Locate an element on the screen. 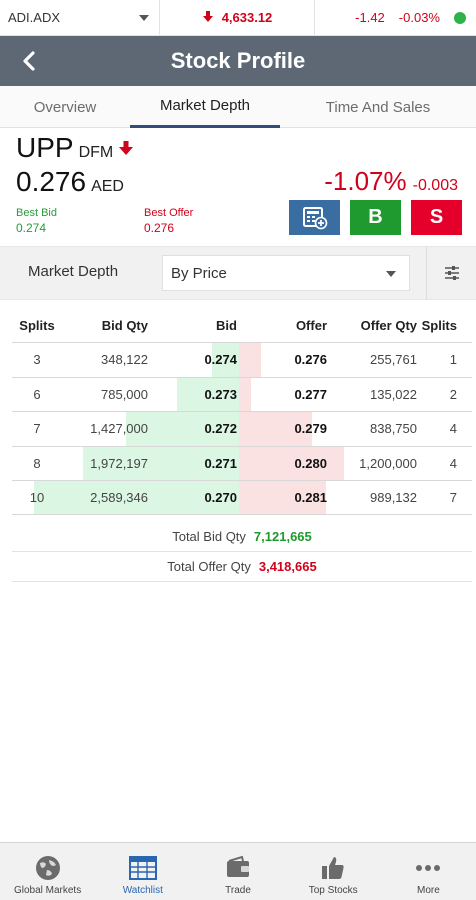 This screenshot has height=900, width=476. offer-splits-cell: 4 is located at coordinates (453, 463).